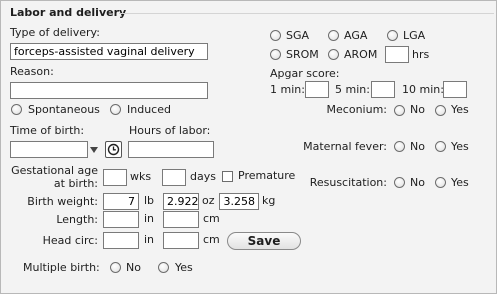 Image resolution: width=497 pixels, height=294 pixels. What do you see at coordinates (269, 200) in the screenshot?
I see `kg-unit: kg` at bounding box center [269, 200].